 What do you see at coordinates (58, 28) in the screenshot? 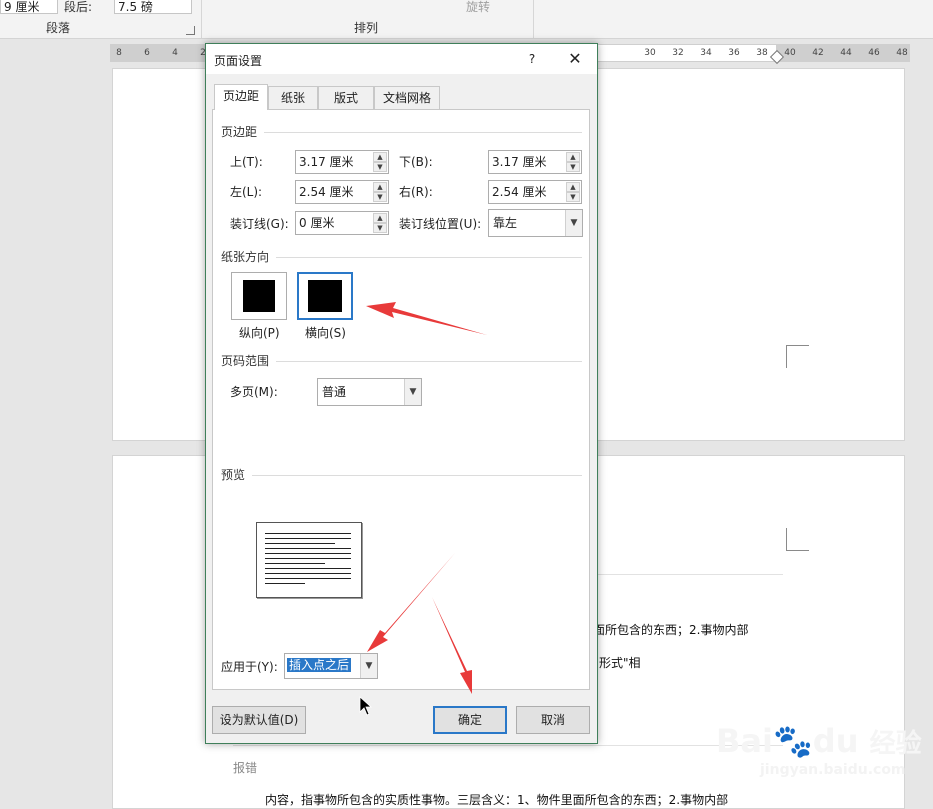
I see `group-paragraph-label: 段落` at bounding box center [58, 28].